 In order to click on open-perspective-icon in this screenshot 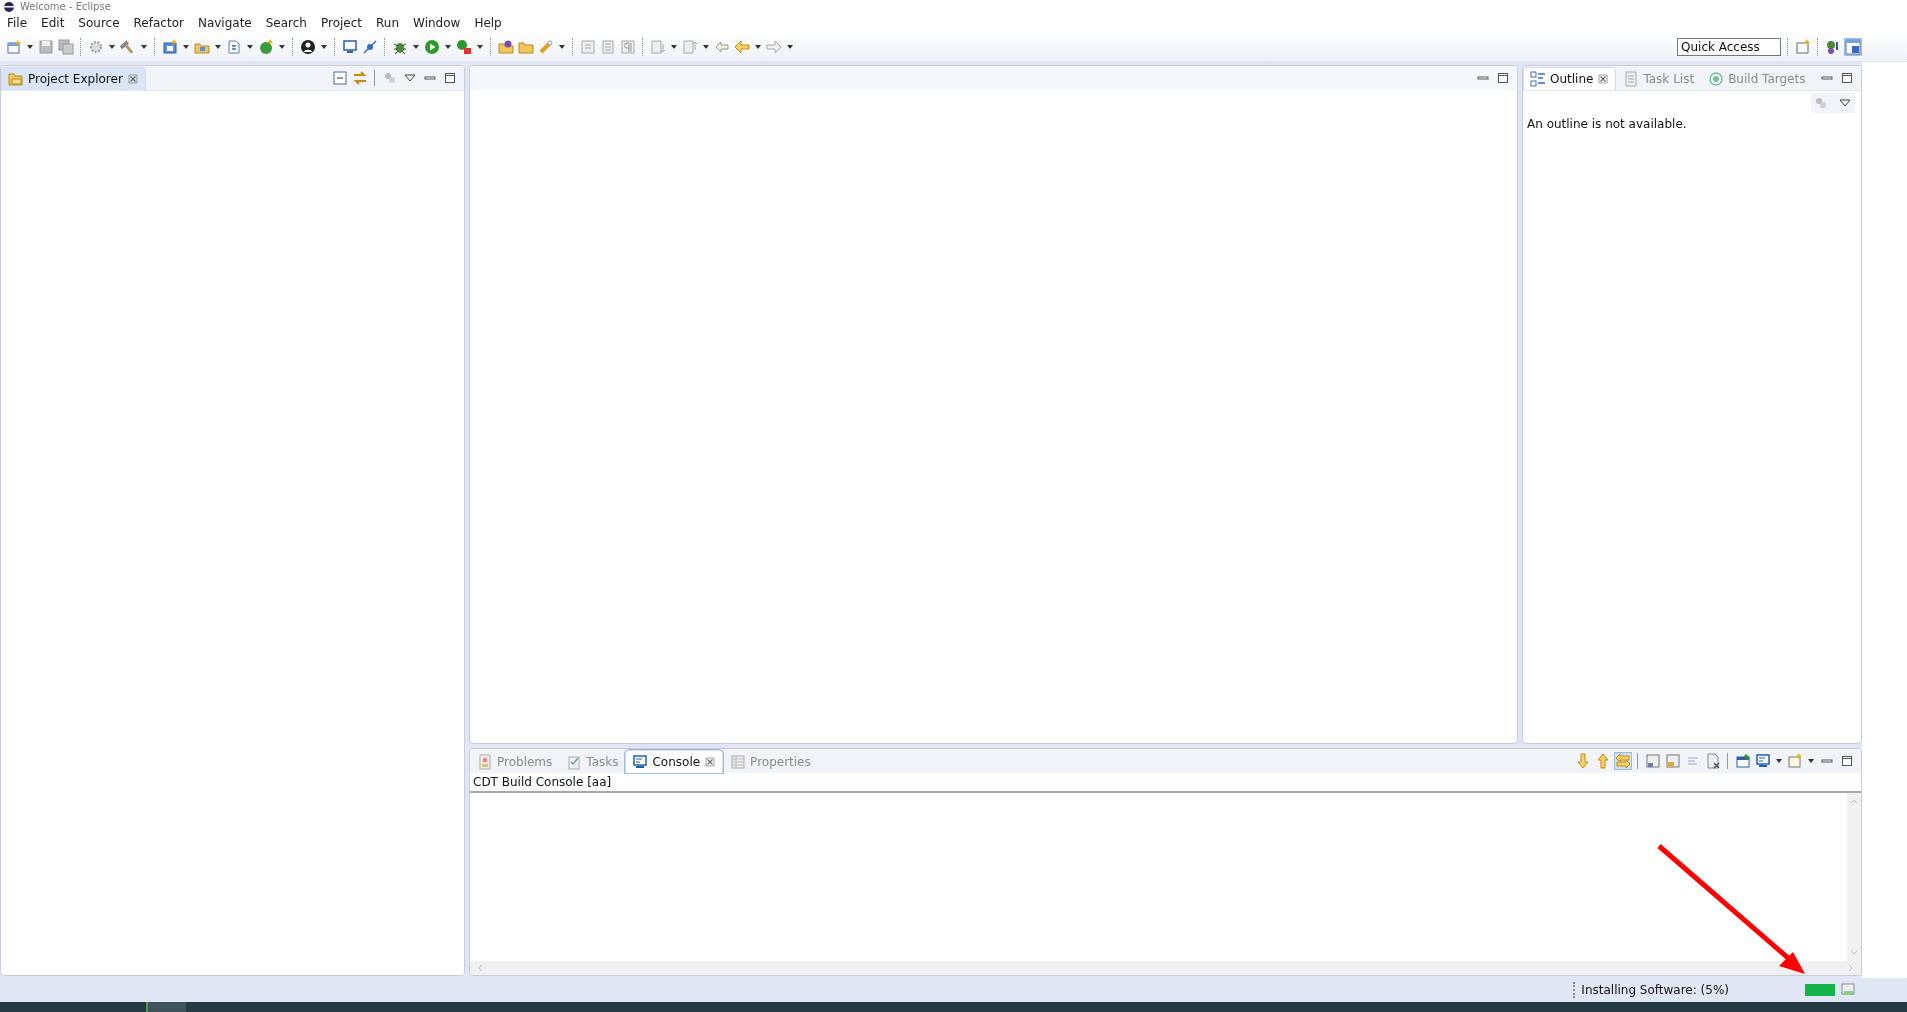, I will do `click(1803, 46)`.